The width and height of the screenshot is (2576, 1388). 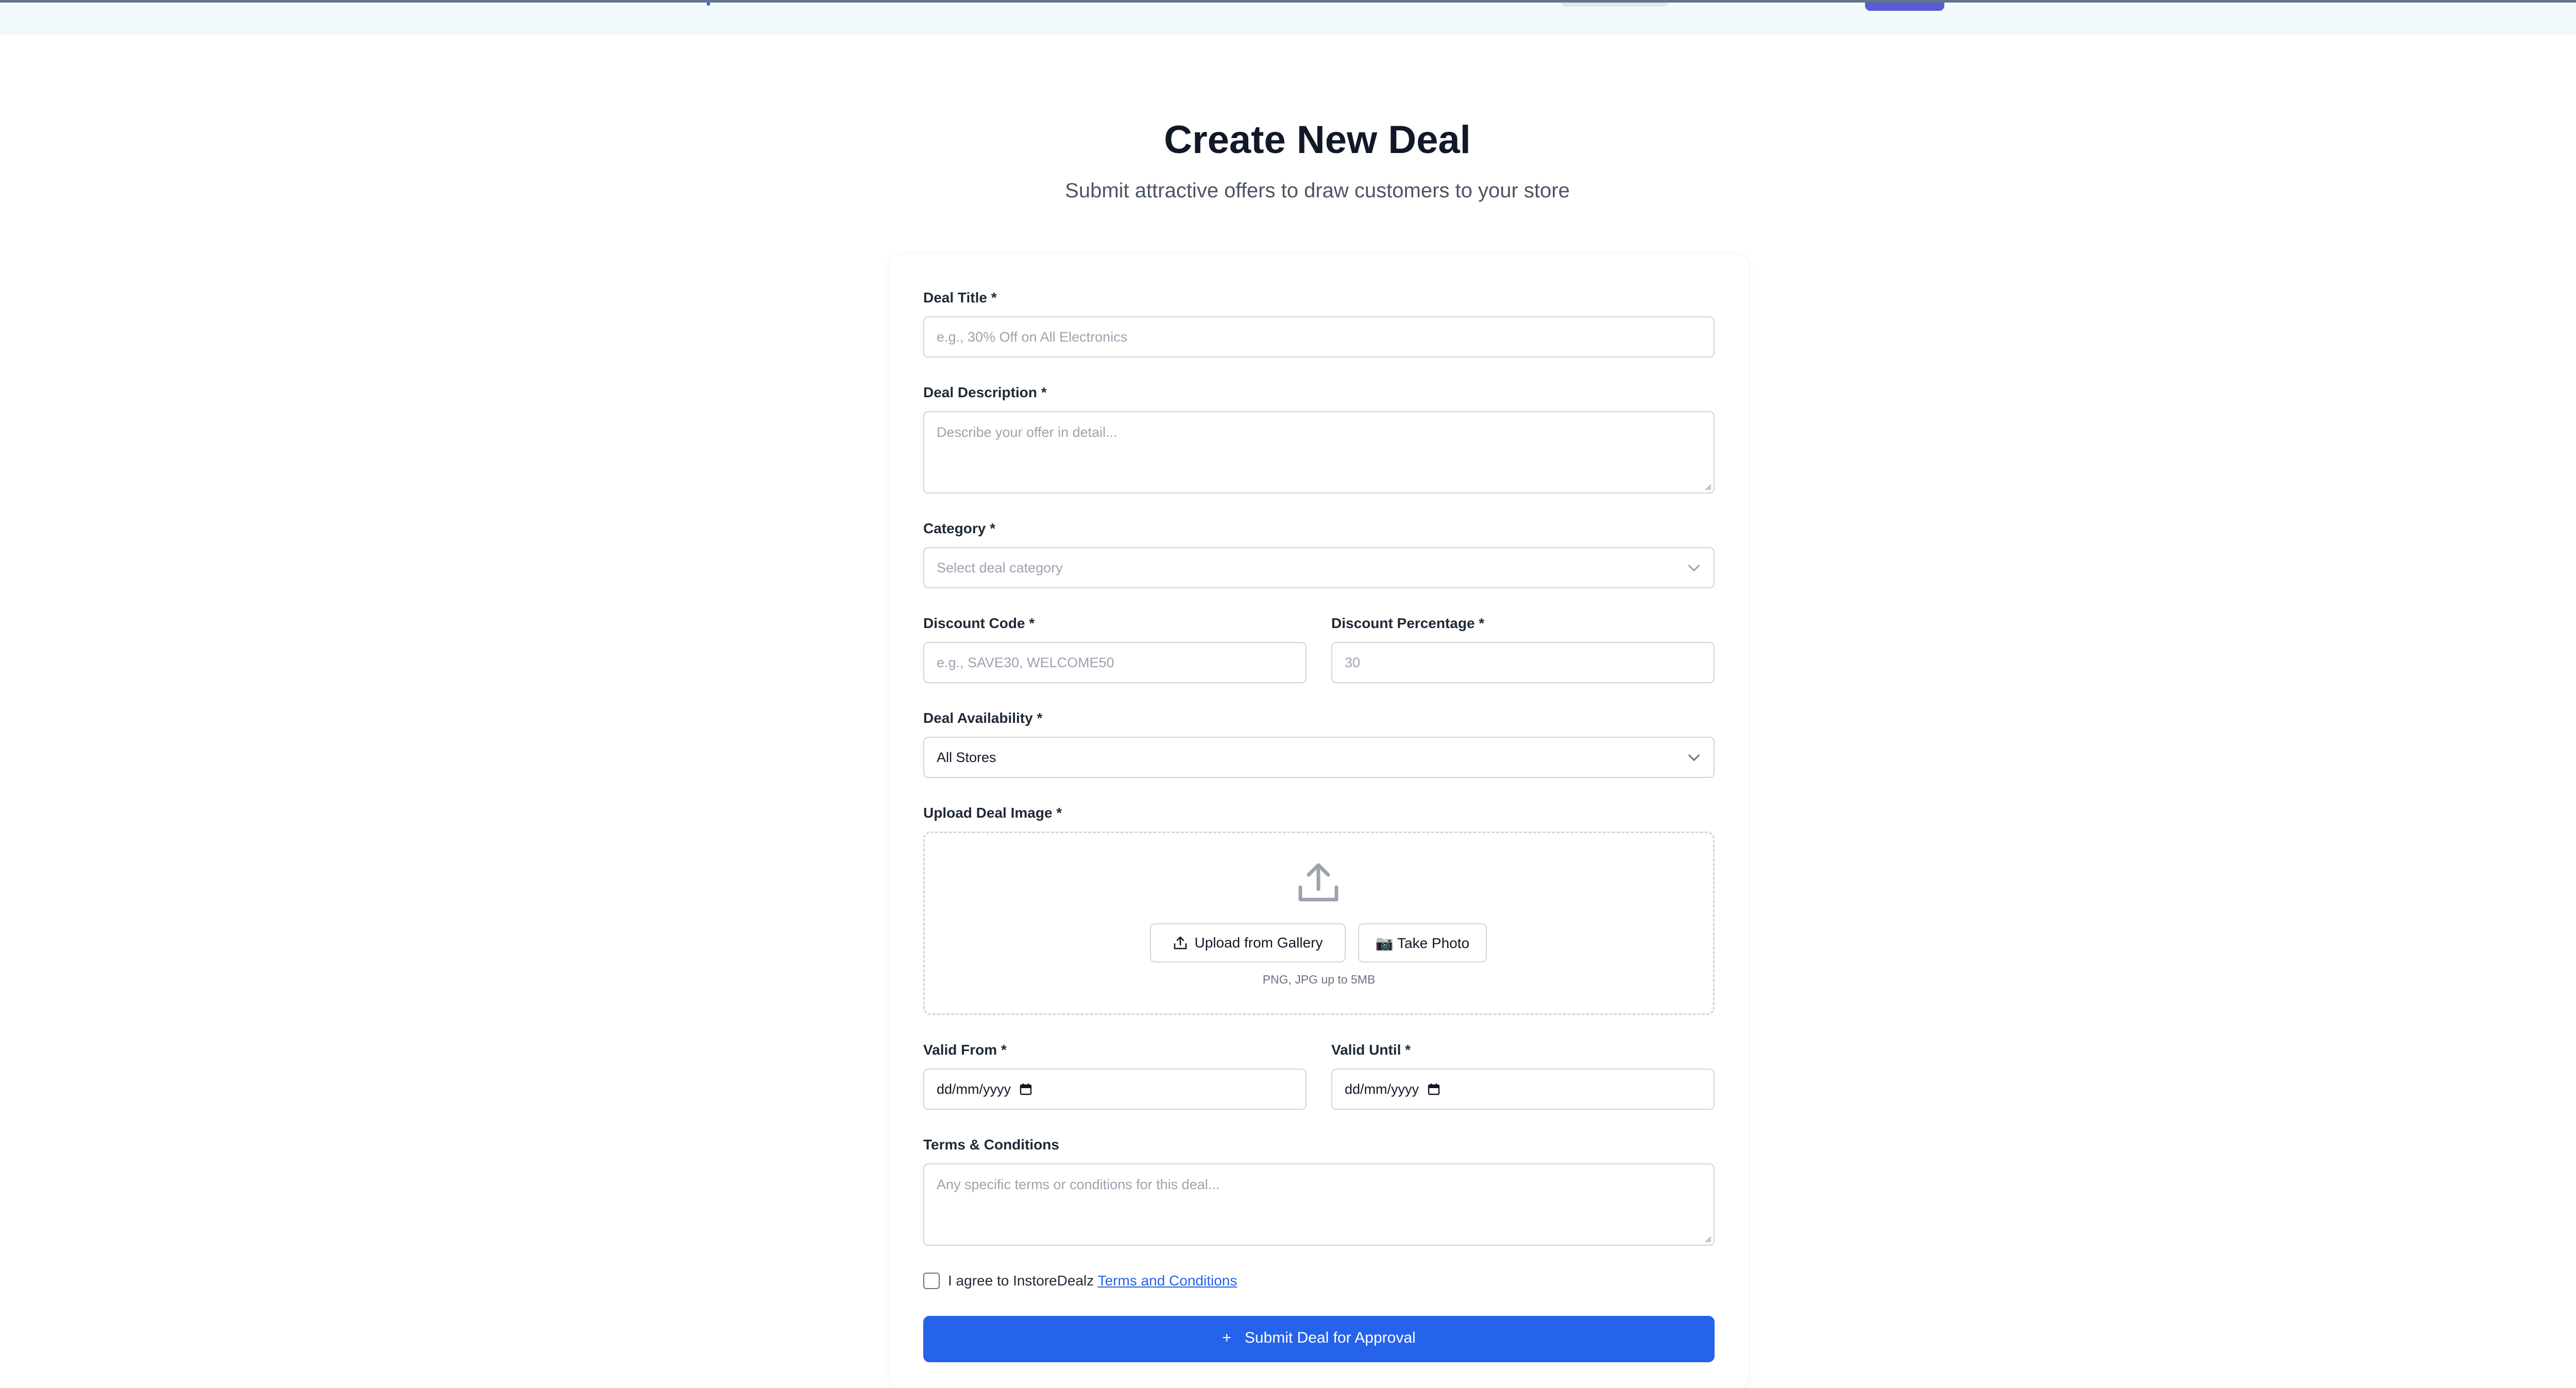 I want to click on category-label: Category *, so click(x=960, y=528).